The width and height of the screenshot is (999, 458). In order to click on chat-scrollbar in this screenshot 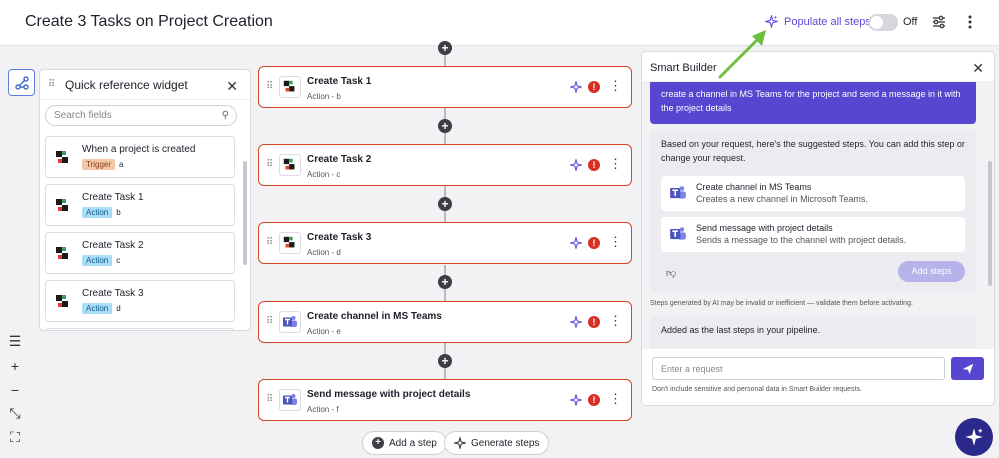, I will do `click(990, 223)`.